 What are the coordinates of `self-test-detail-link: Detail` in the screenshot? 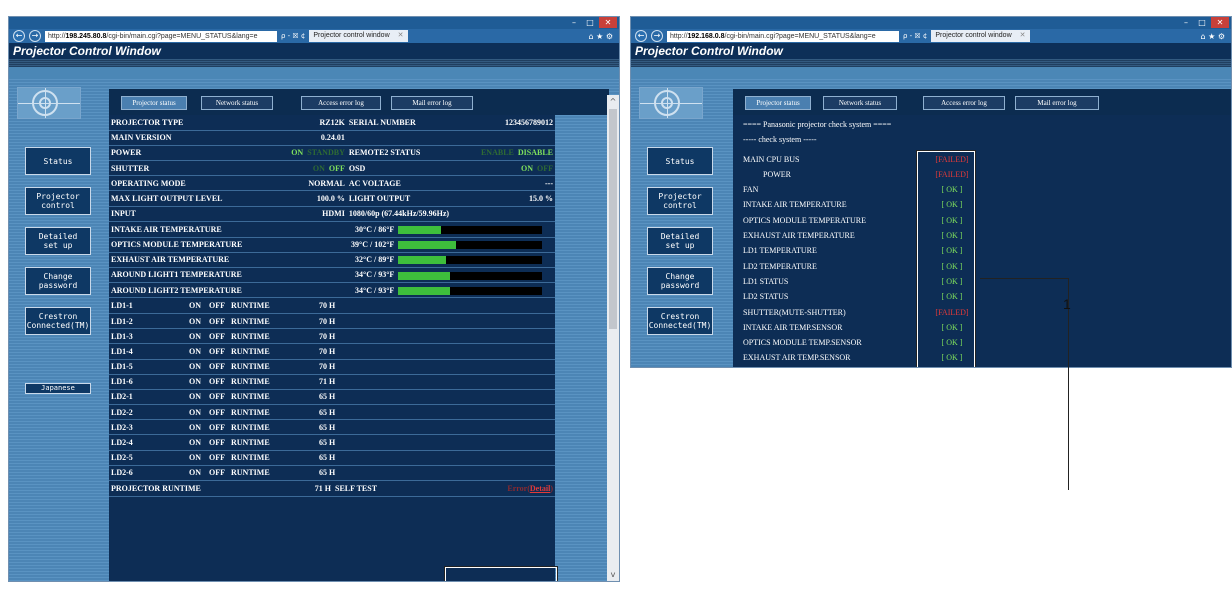 It's located at (540, 488).